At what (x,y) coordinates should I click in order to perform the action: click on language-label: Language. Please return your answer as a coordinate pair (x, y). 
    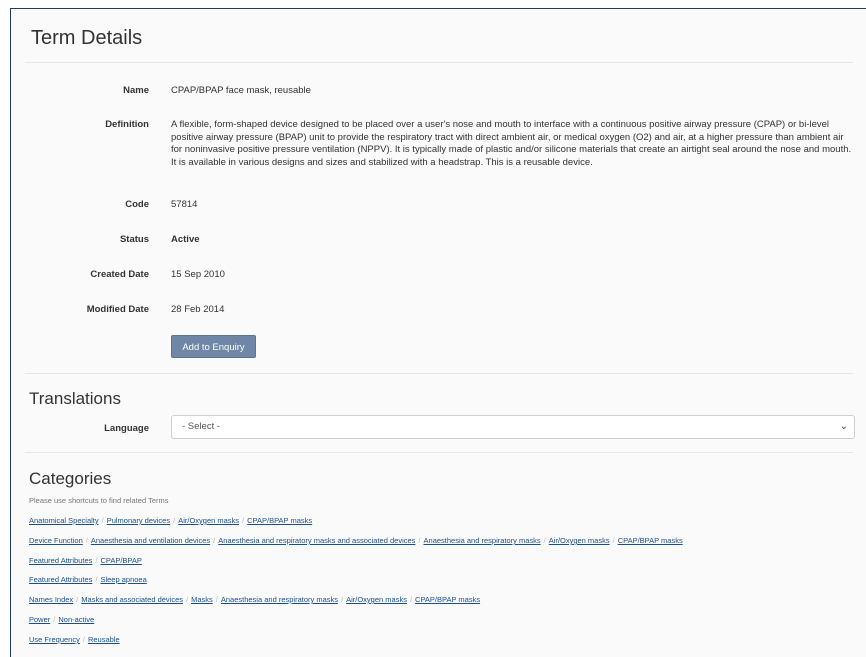
    Looking at the image, I should click on (126, 428).